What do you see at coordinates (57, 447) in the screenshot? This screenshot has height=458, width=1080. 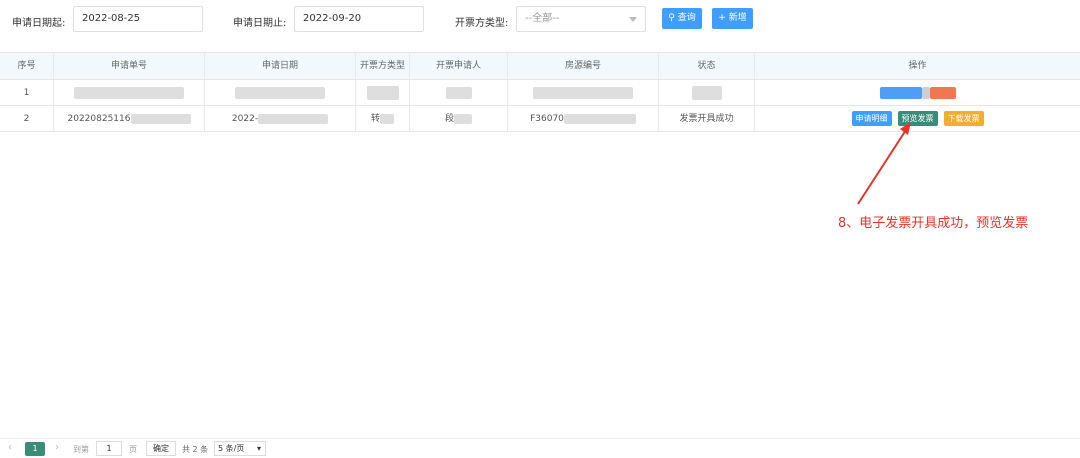 I see `chevron-right-icon: ›` at bounding box center [57, 447].